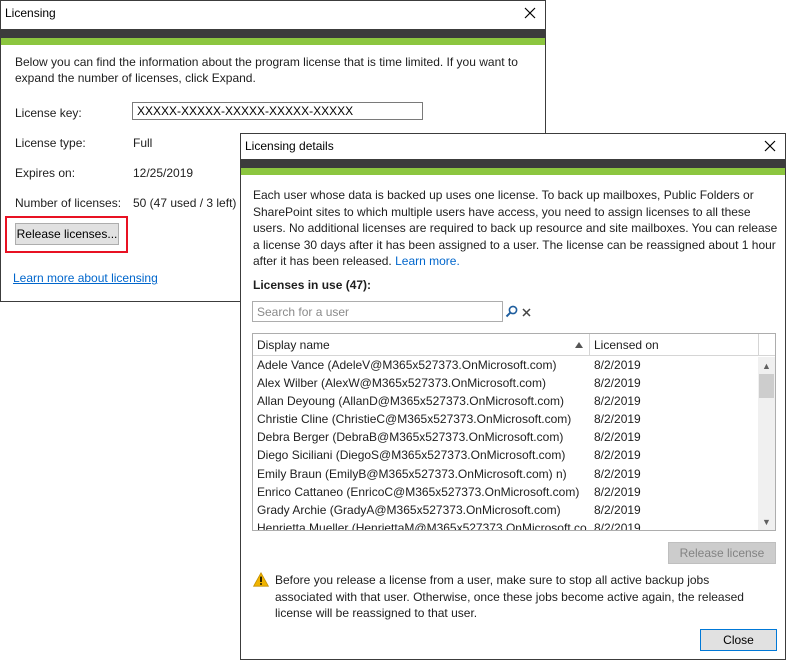  Describe the element at coordinates (758, 345) in the screenshot. I see `column-separator` at that location.